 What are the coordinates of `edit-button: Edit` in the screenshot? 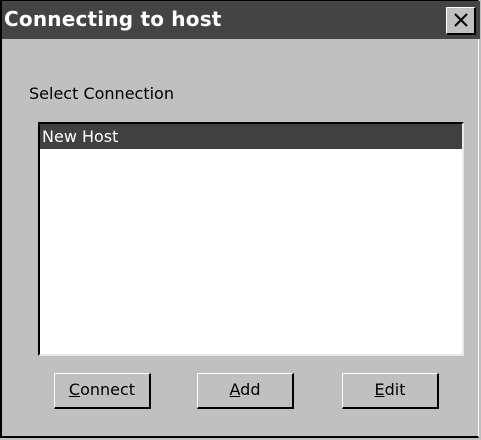 It's located at (390, 391).